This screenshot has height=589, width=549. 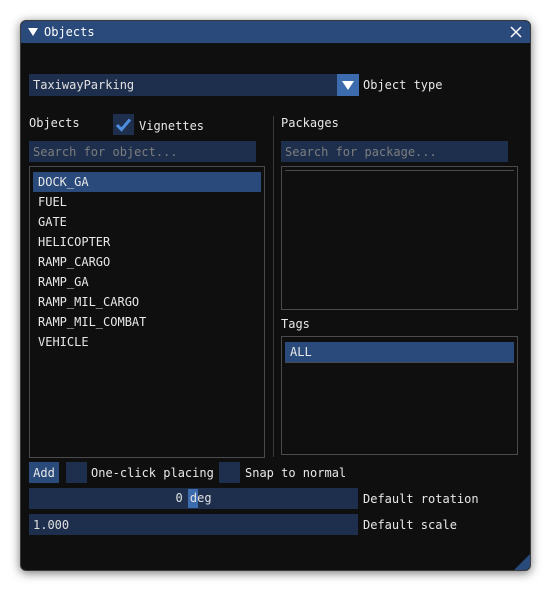 I want to click on add-button-label: Add, so click(x=44, y=472).